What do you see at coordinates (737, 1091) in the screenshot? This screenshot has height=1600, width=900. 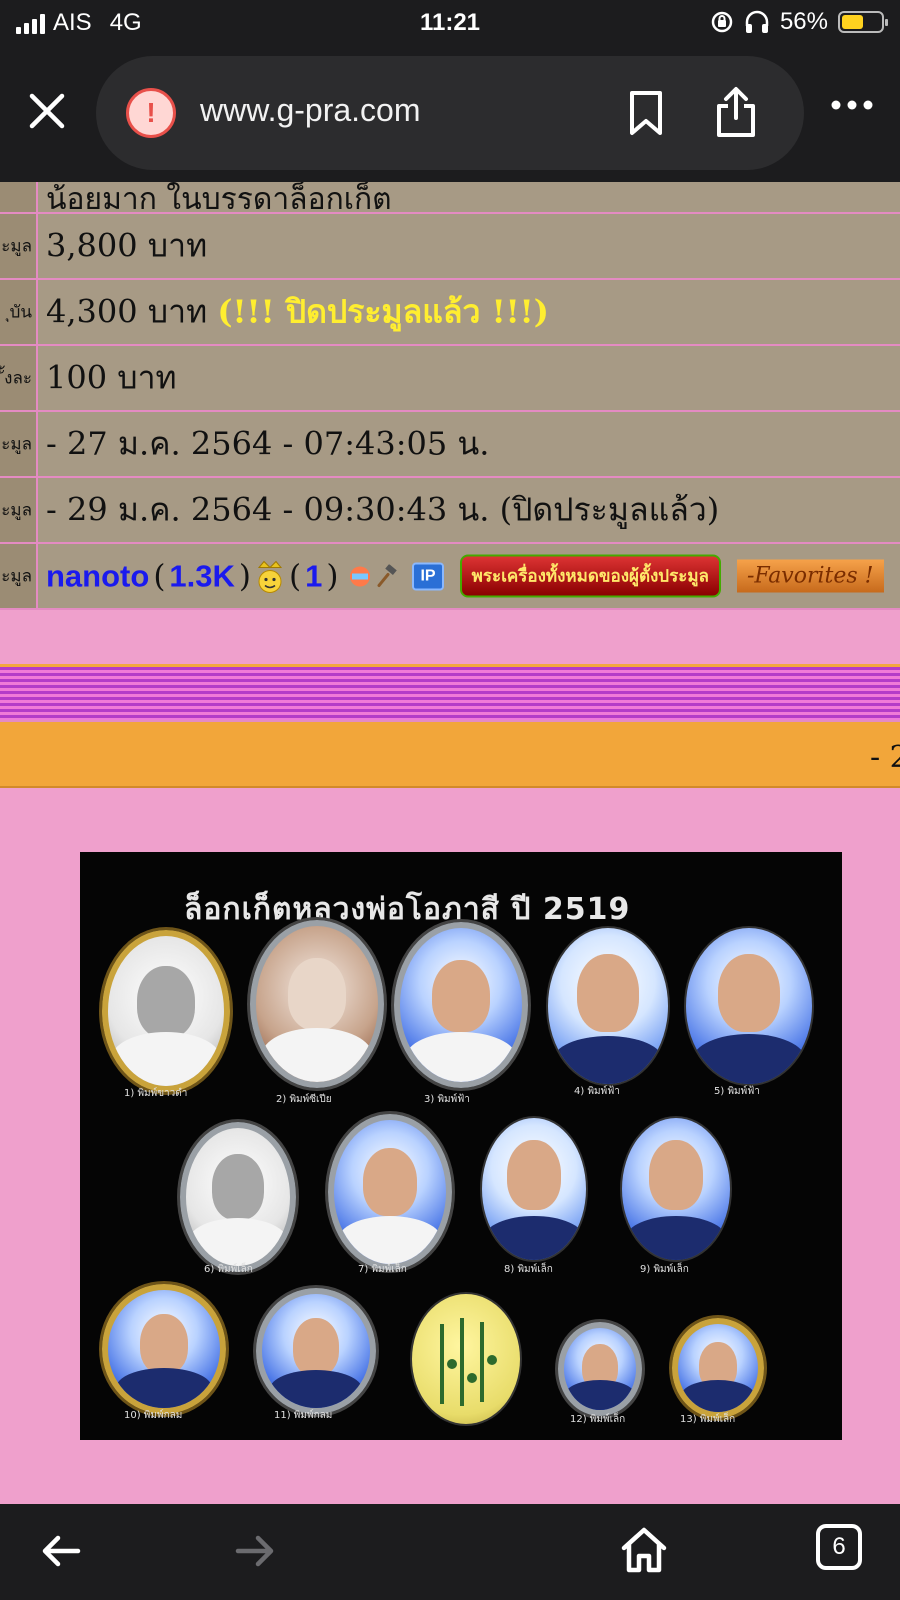 I see `medal-caption: 5) พิมพ์ฟ้า` at bounding box center [737, 1091].